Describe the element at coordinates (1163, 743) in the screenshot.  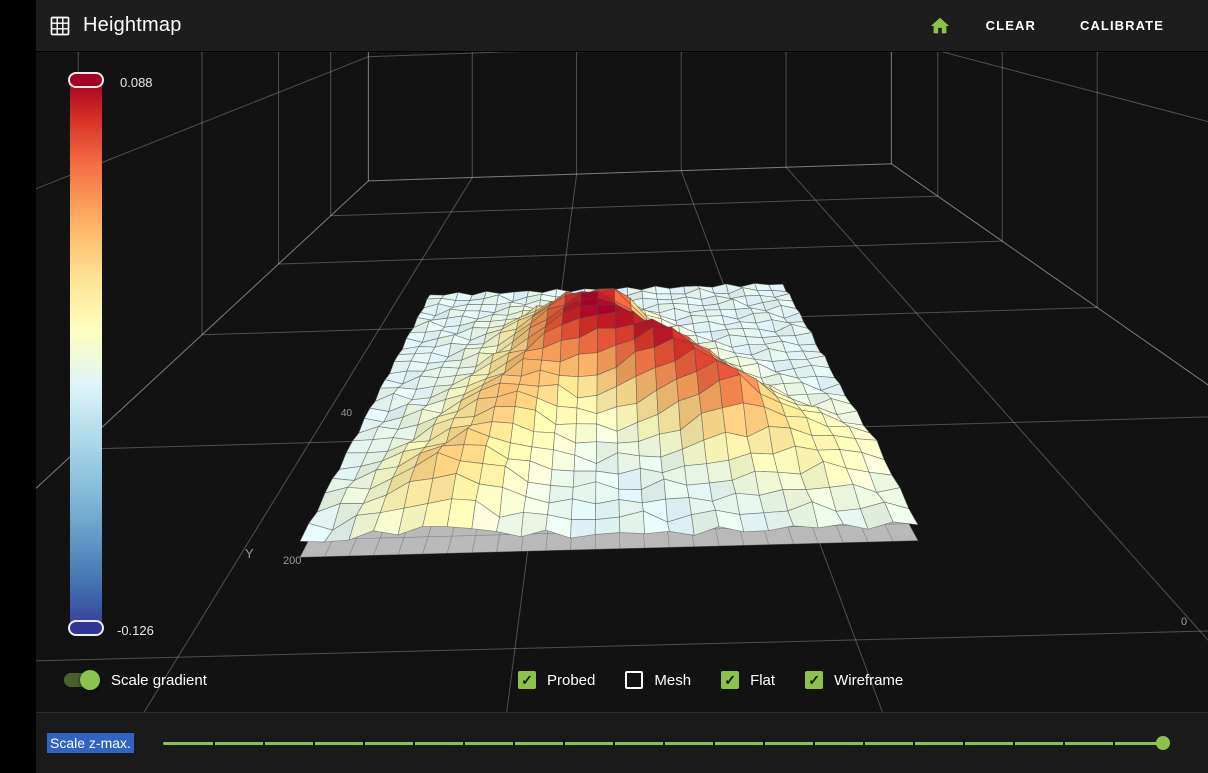
I see `slider-thumb` at that location.